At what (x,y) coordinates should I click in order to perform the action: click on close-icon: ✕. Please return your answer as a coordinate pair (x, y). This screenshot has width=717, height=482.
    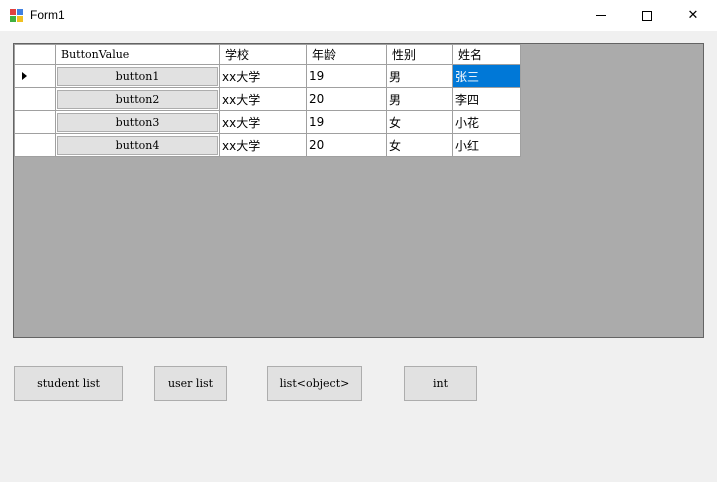
    Looking at the image, I should click on (693, 15).